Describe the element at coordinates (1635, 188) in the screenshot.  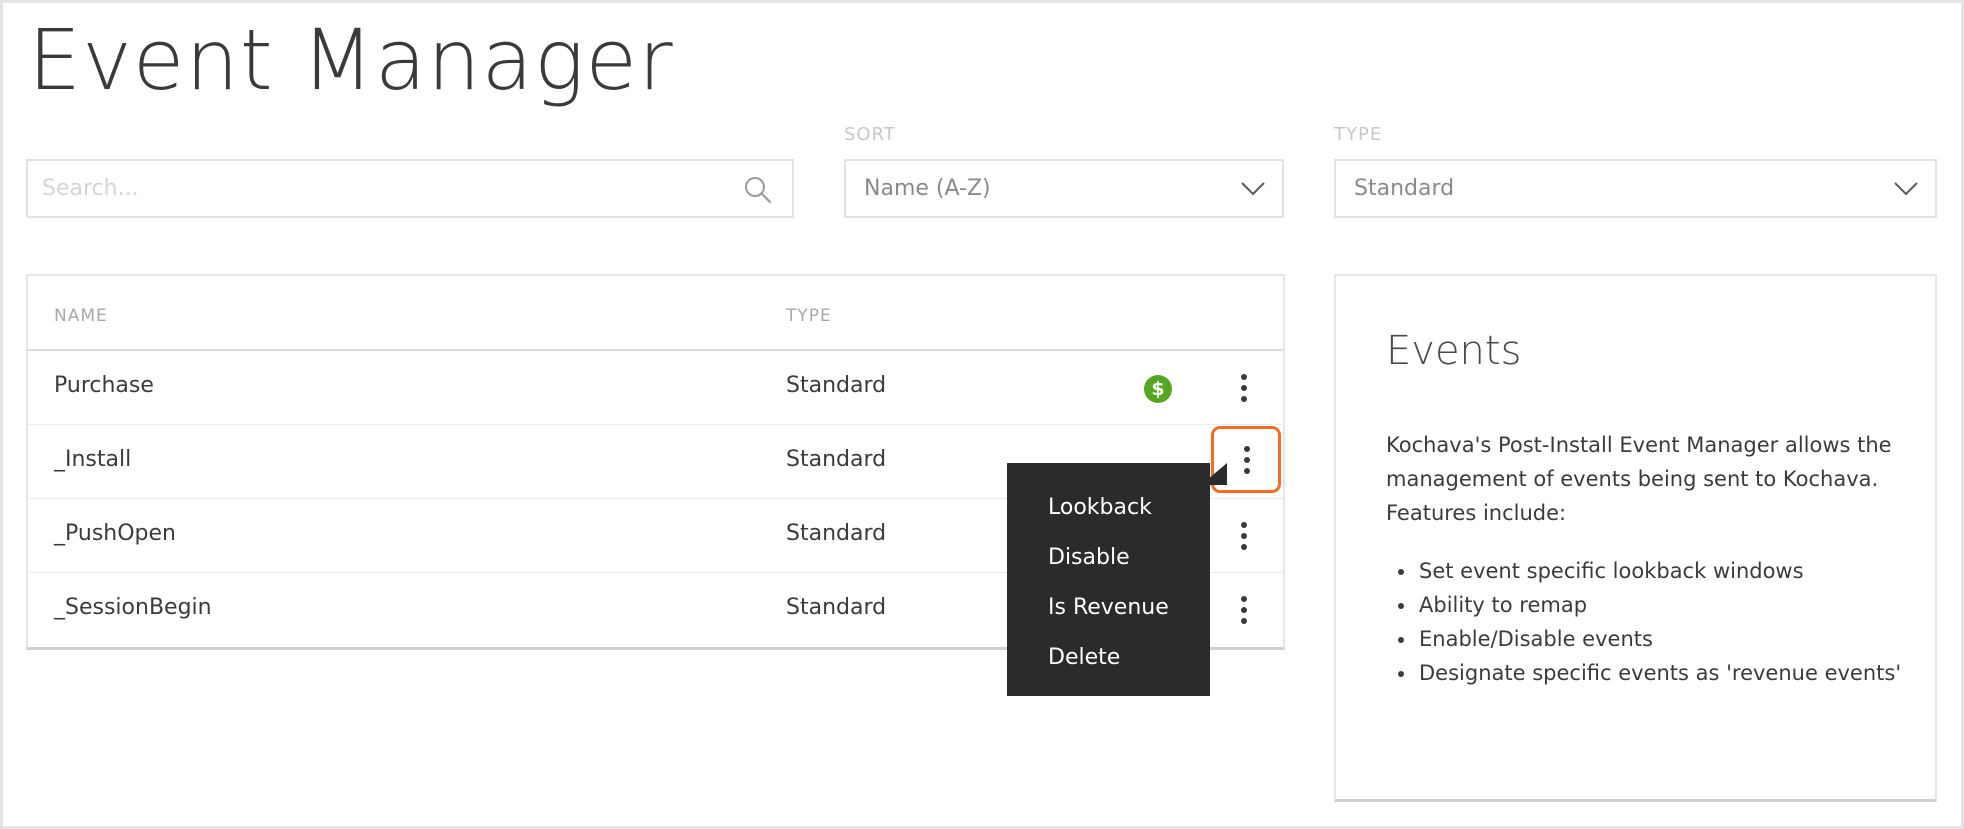
I see `type-select: Standard` at that location.